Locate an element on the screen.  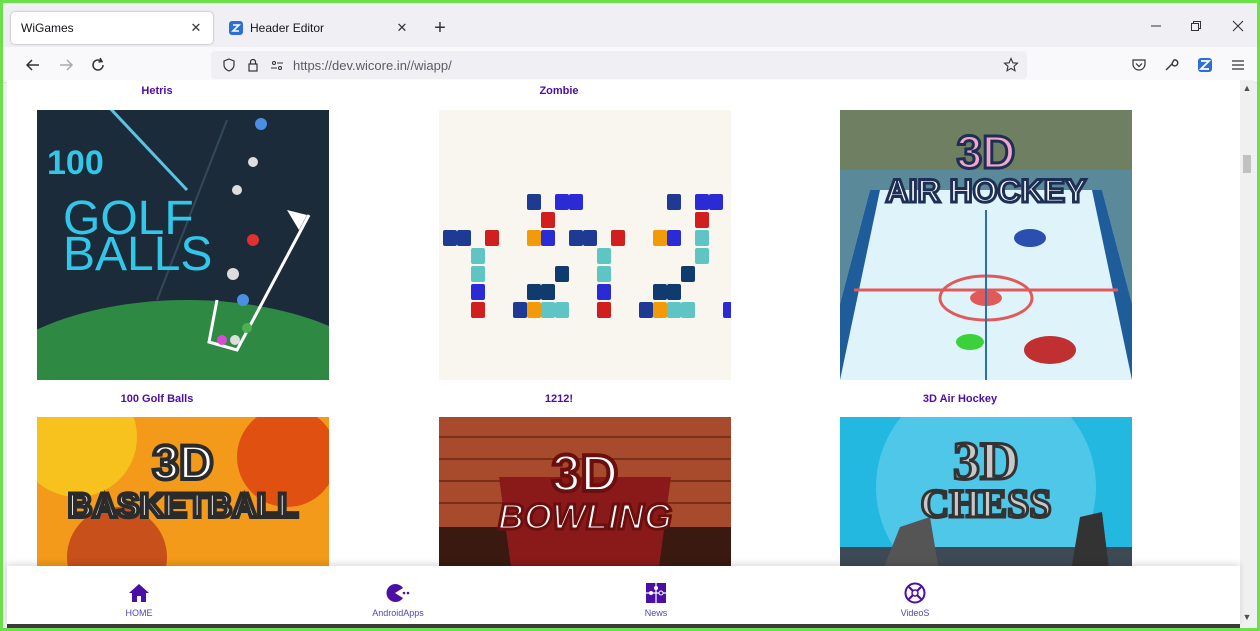
art-text: BOWLING is located at coordinates (585, 516).